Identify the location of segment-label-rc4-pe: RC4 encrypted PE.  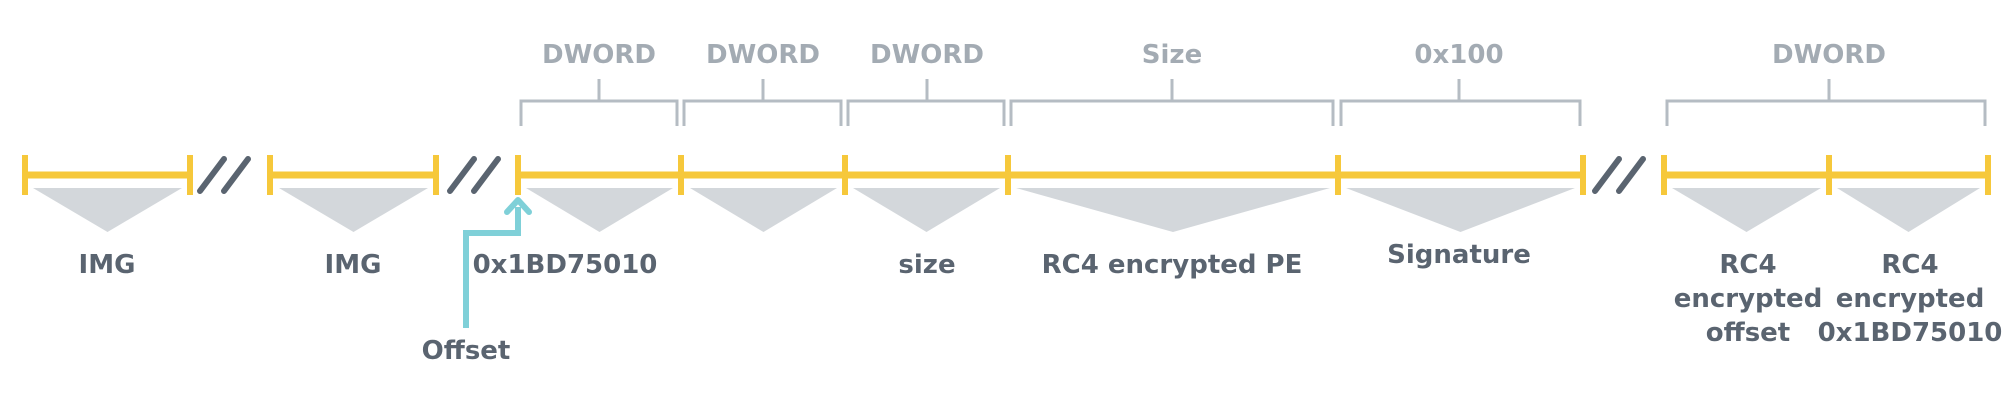
(1172, 265).